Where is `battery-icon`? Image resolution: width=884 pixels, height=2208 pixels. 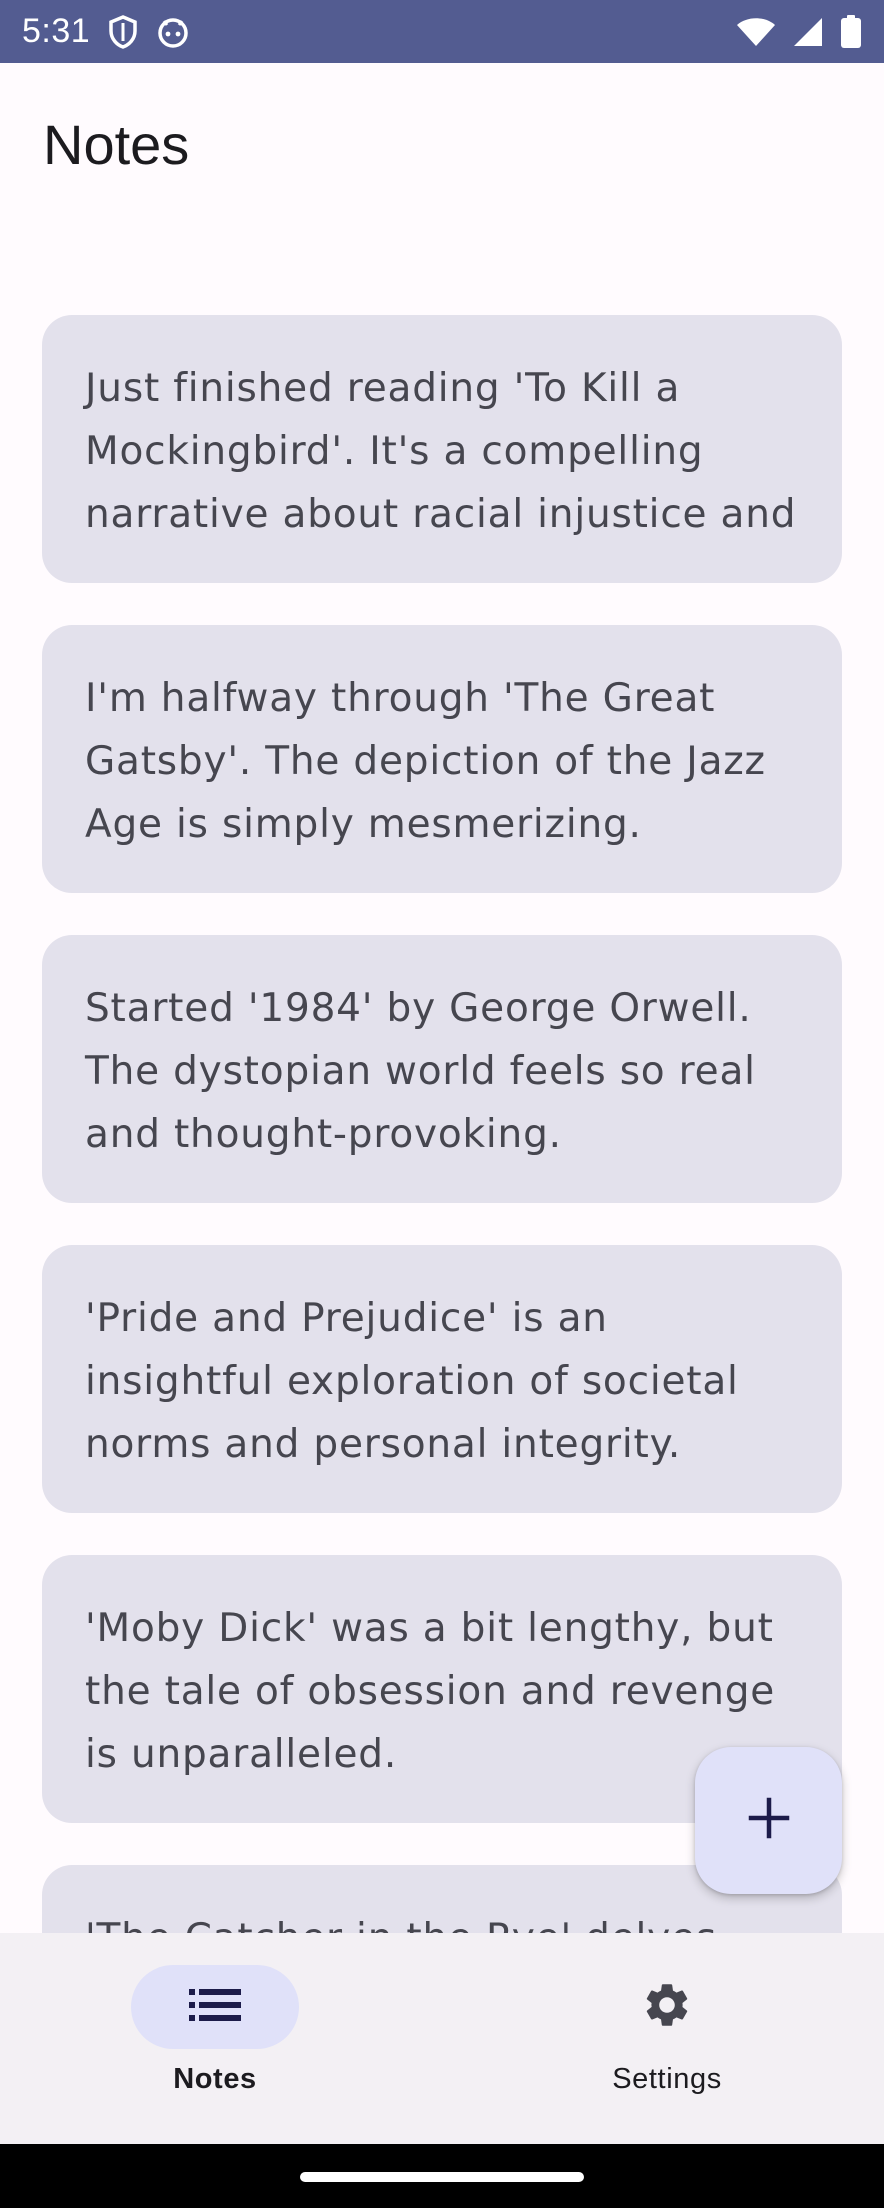
battery-icon is located at coordinates (851, 31).